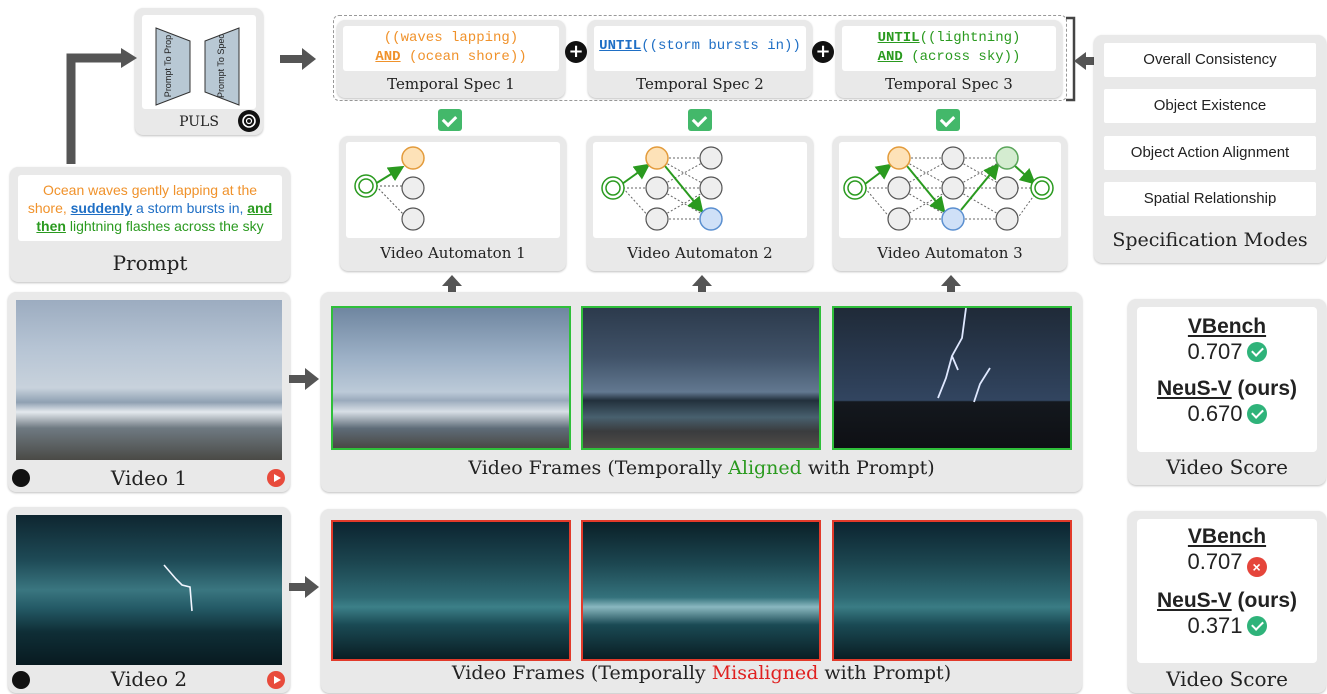  Describe the element at coordinates (389, 188) in the screenshot. I see `automaton-1-graph` at that location.